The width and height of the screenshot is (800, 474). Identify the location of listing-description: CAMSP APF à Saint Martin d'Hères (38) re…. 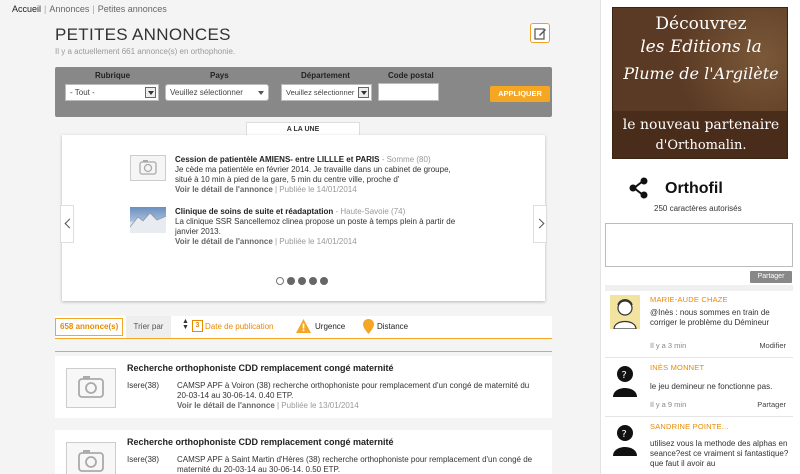
(355, 464).